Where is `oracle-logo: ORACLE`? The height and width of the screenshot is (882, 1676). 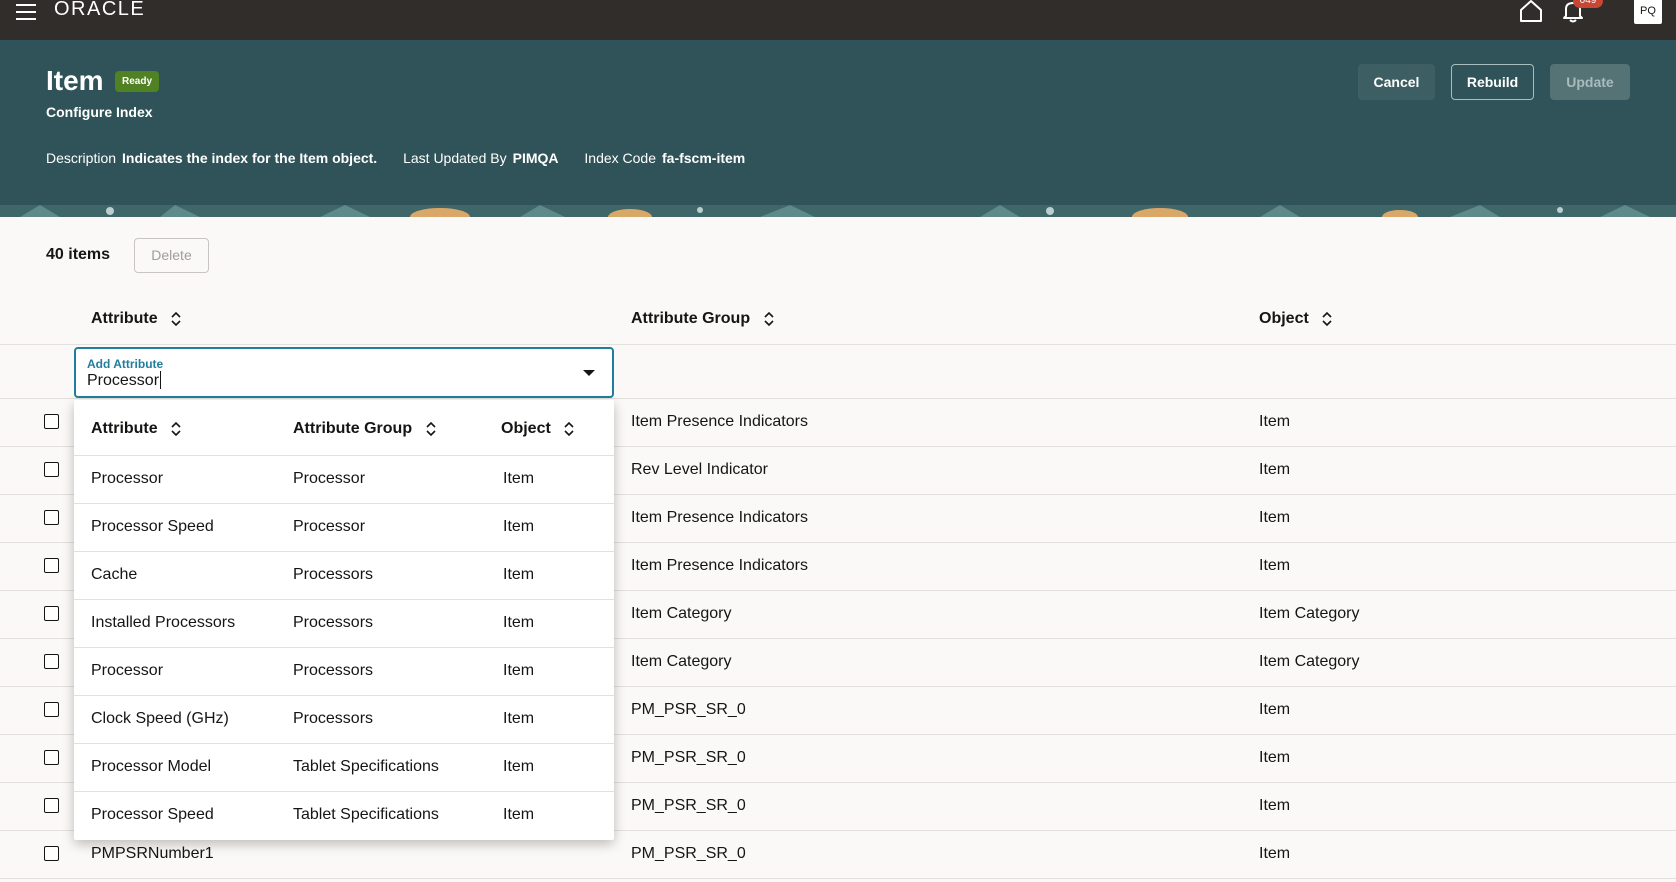 oracle-logo: ORACLE is located at coordinates (100, 10).